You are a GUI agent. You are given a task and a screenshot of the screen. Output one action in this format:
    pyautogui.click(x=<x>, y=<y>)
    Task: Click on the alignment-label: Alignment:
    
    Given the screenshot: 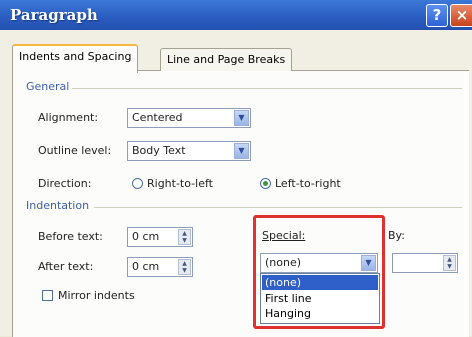 What is the action you would take?
    pyautogui.click(x=68, y=117)
    